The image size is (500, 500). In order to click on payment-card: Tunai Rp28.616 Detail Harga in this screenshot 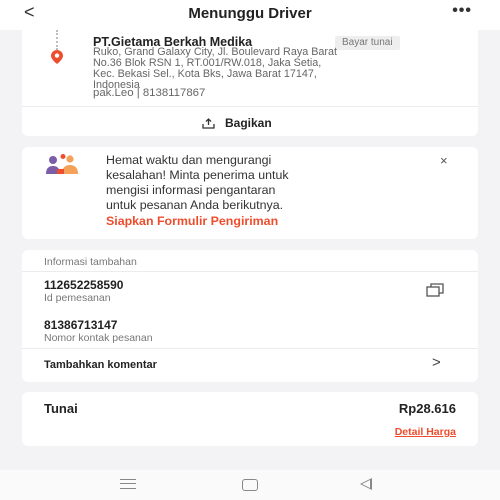, I will do `click(250, 419)`.